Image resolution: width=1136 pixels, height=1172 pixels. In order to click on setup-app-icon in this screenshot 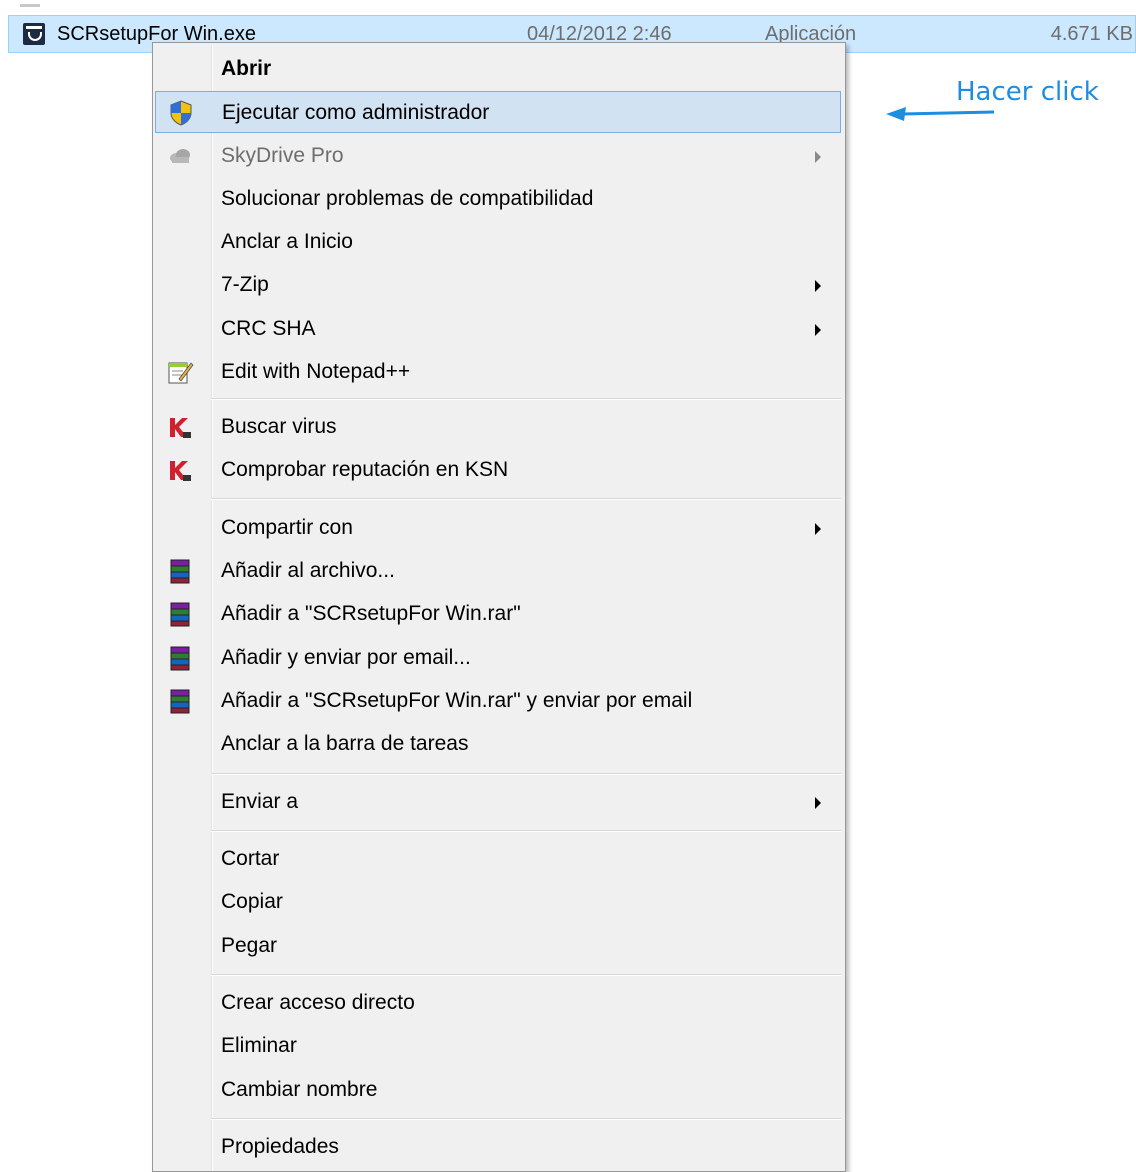, I will do `click(34, 34)`.